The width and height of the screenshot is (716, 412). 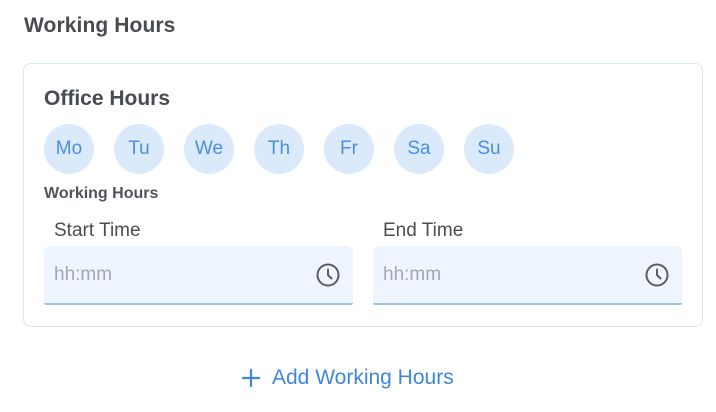 What do you see at coordinates (209, 149) in the screenshot?
I see `day-toggle-we: We` at bounding box center [209, 149].